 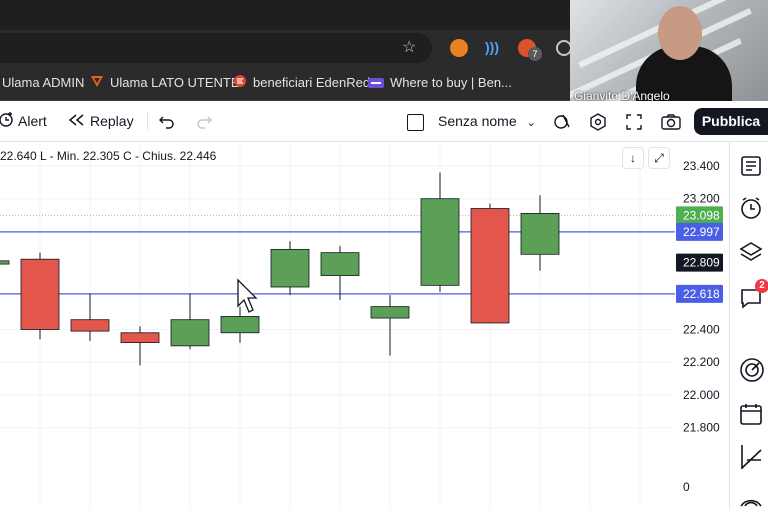 I want to click on publish-button: Pubblica, so click(x=731, y=121).